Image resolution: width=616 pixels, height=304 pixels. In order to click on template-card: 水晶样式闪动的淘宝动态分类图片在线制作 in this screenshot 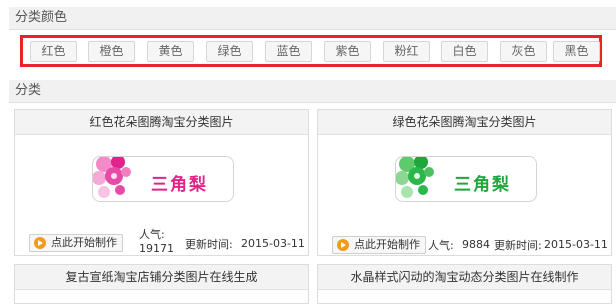, I will do `click(464, 284)`.